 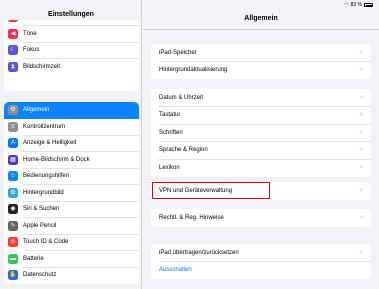 What do you see at coordinates (71, 14) in the screenshot?
I see `sidebar-title: Einstellungen` at bounding box center [71, 14].